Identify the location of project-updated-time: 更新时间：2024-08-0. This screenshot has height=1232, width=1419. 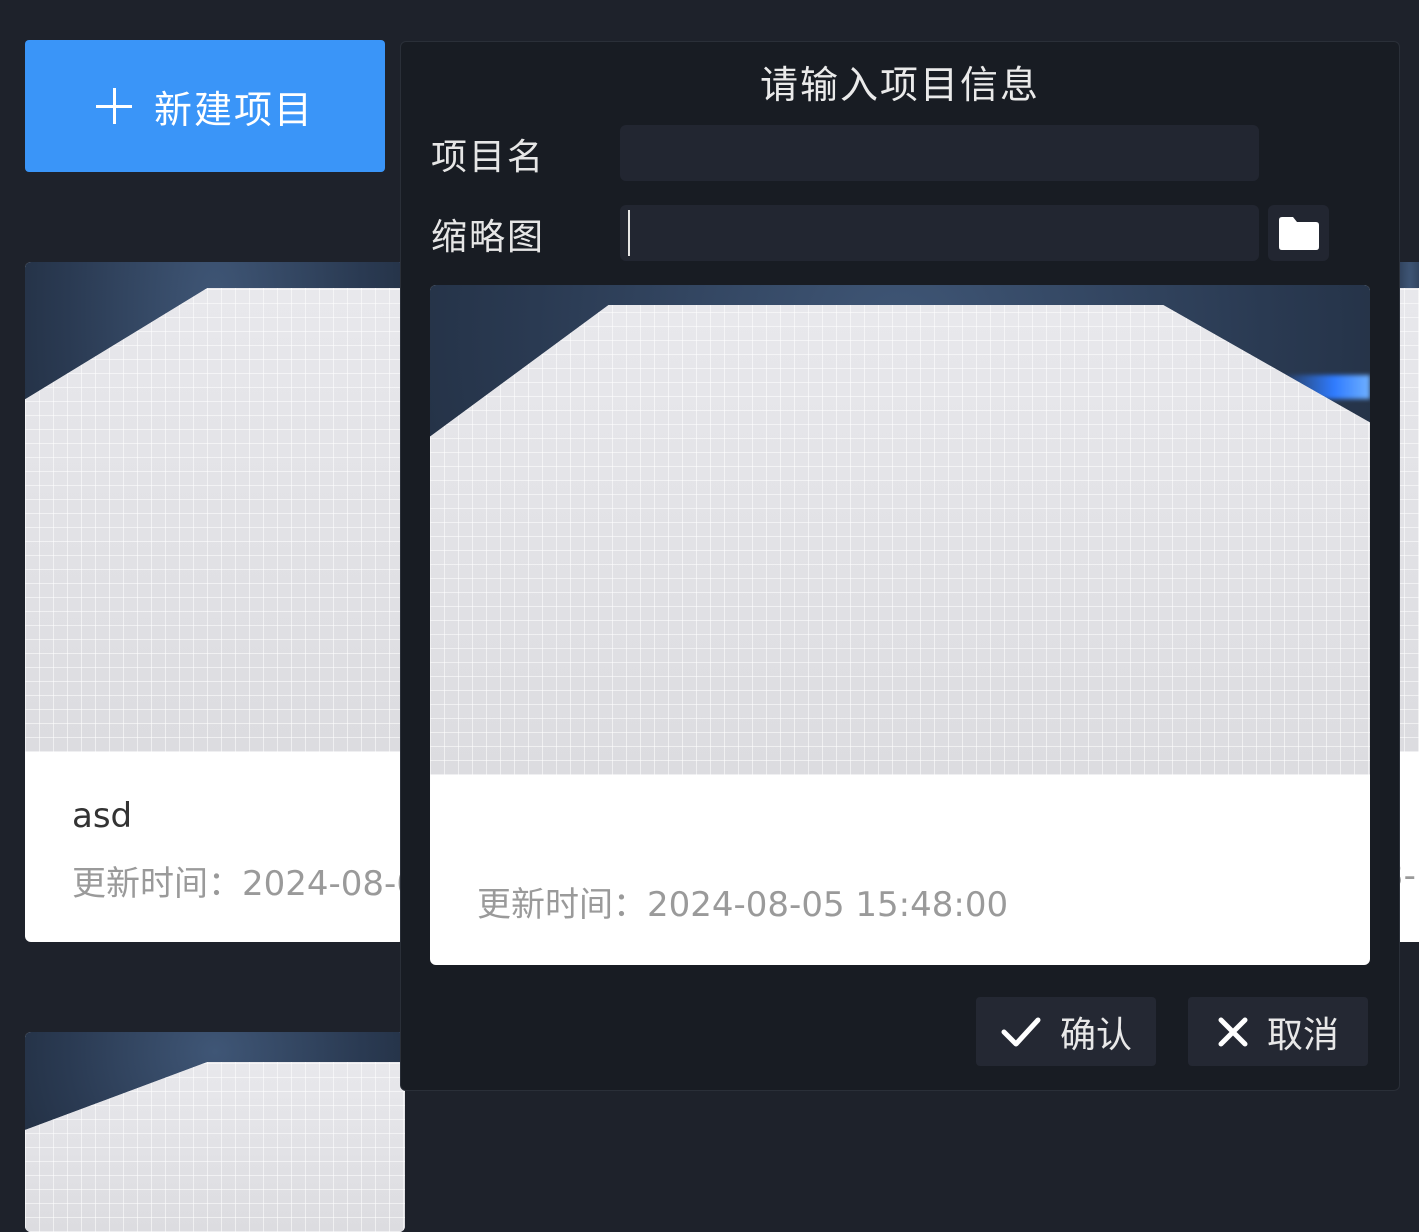
(238, 884).